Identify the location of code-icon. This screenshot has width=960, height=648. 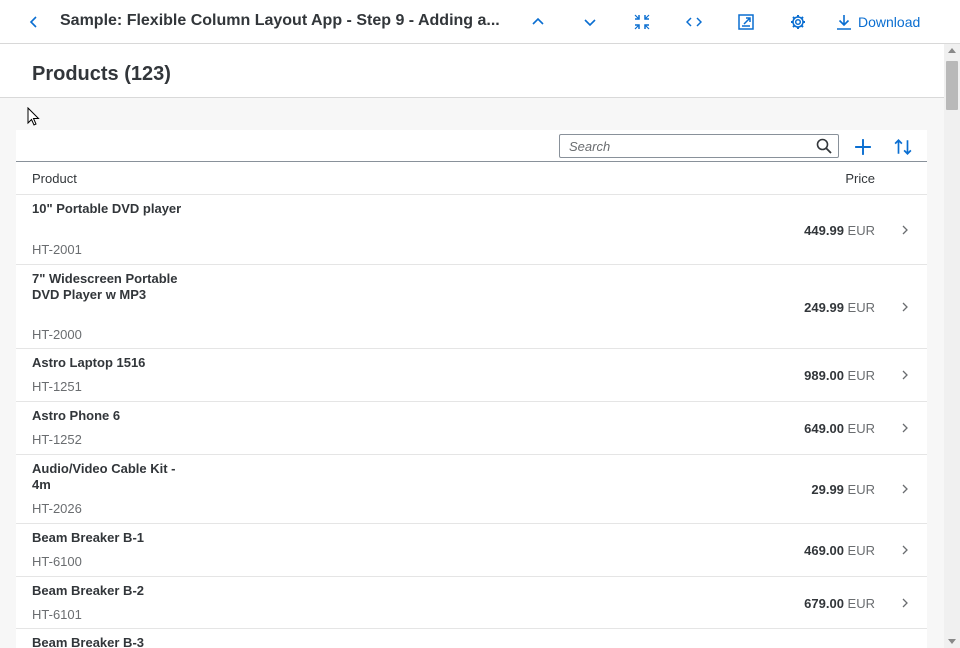
(694, 22).